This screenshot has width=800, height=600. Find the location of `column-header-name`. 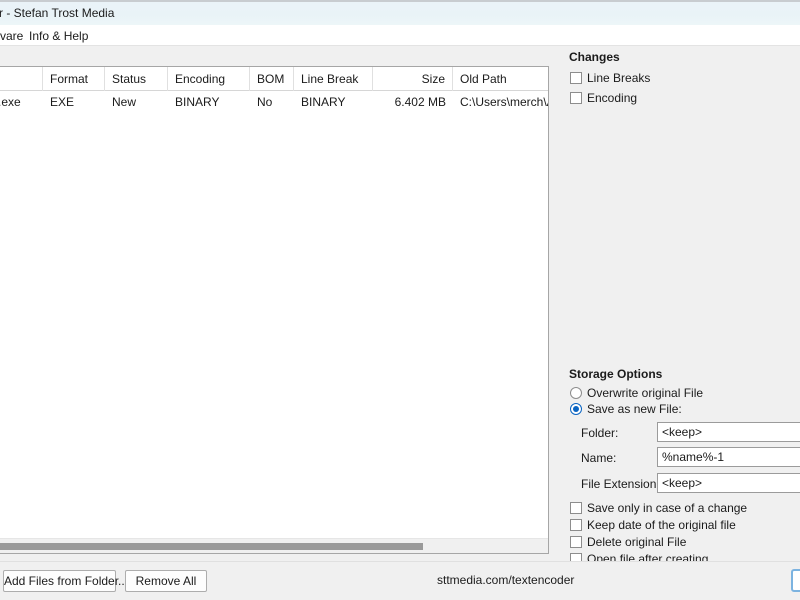

column-header-name is located at coordinates (21, 79).